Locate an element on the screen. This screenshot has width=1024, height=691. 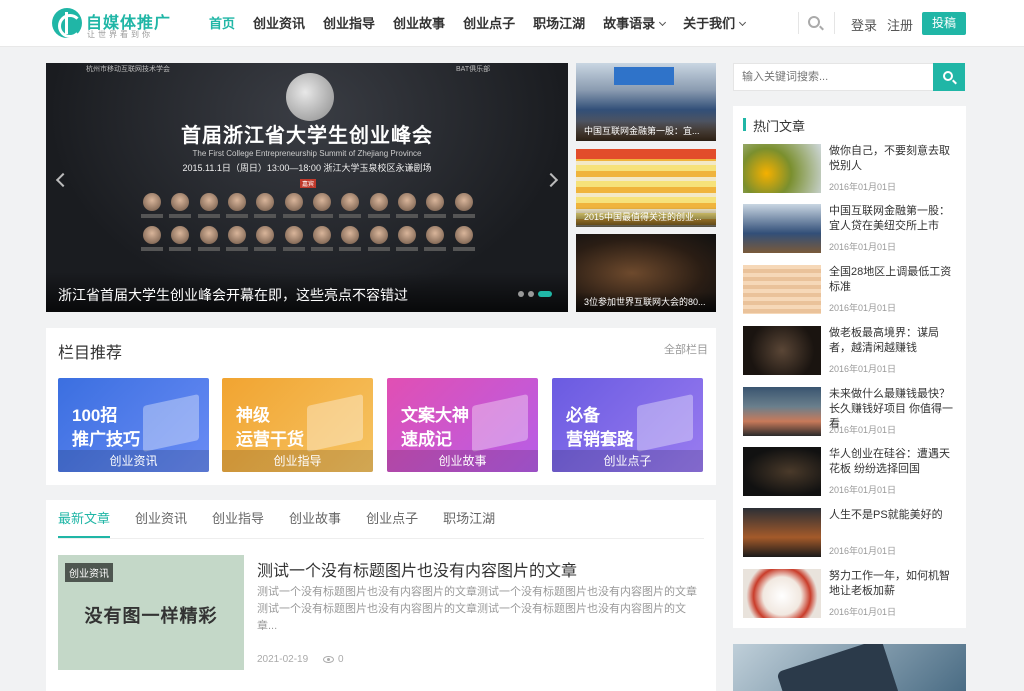
hero-caption: 浙江省首届大学生创业峰会开幕在即，这些亮点不容错过 is located at coordinates (233, 295).